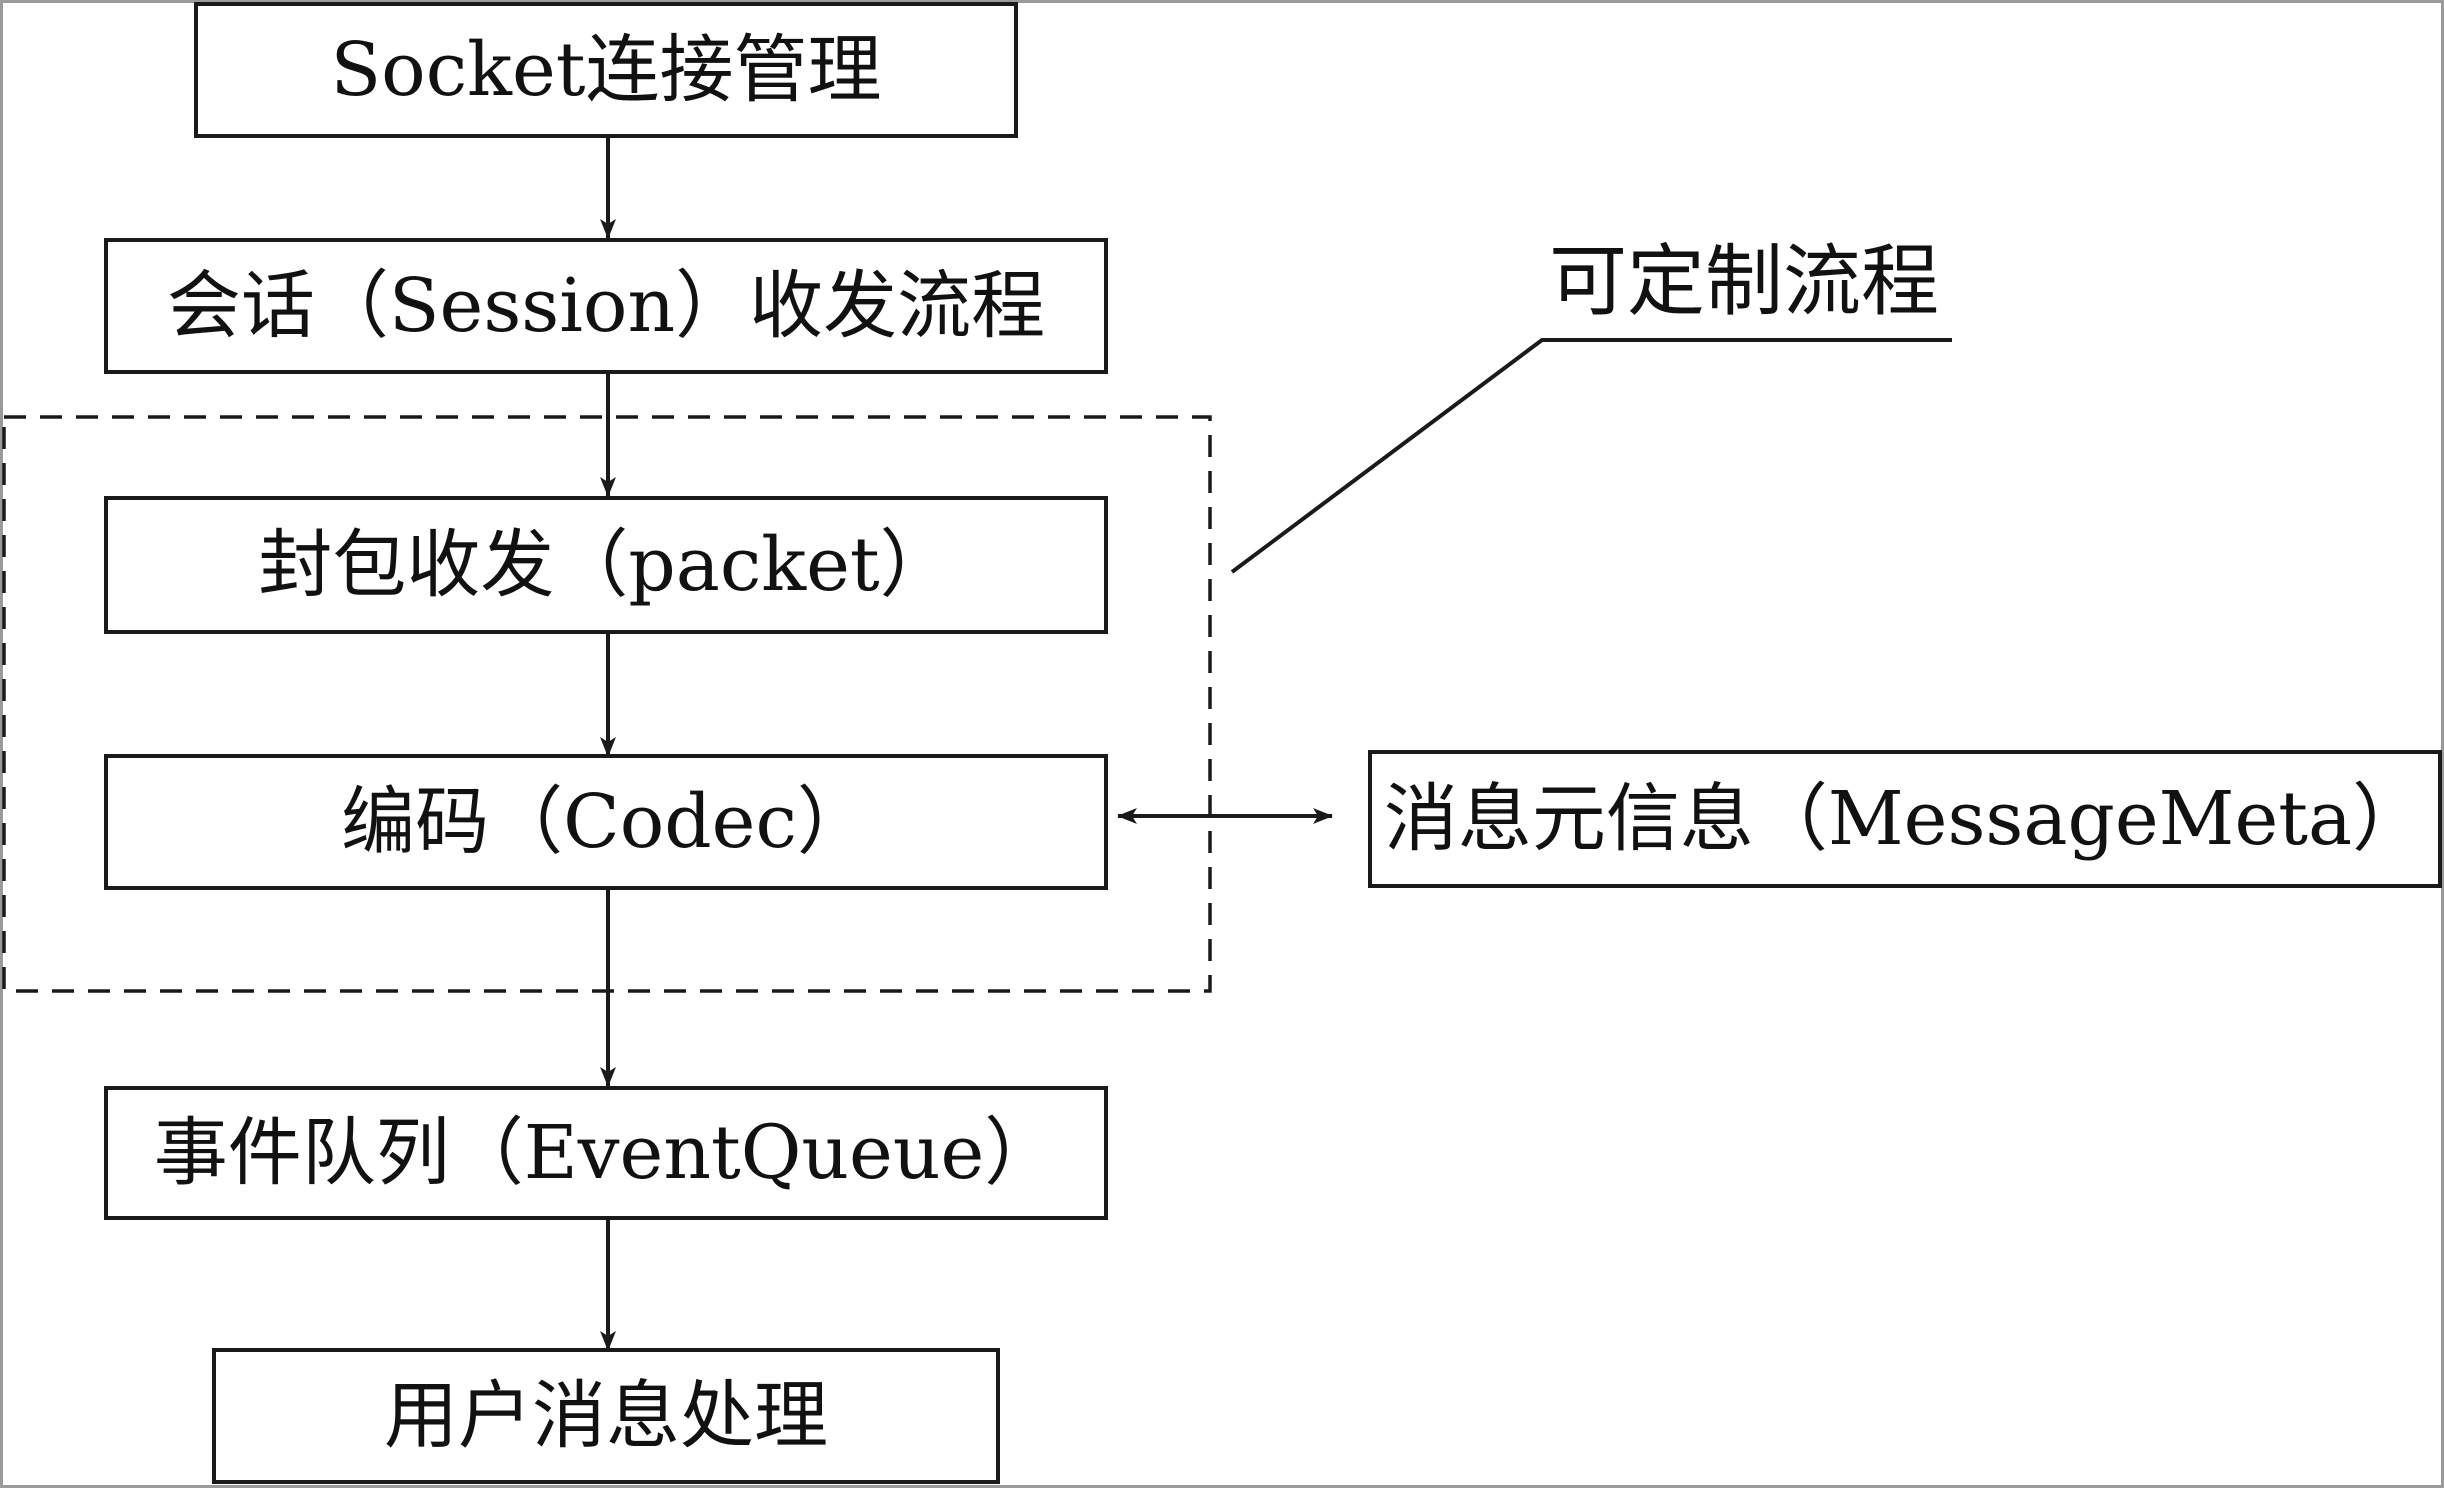 Image resolution: width=2444 pixels, height=1488 pixels. I want to click on node-label: 消息元信息（MessageMeta）, so click(1905, 819).